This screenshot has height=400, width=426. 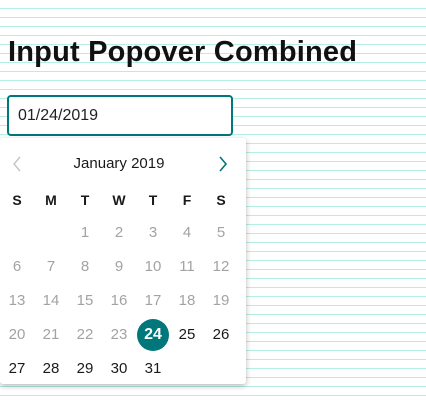 What do you see at coordinates (221, 300) in the screenshot?
I see `calendar-day-disabled: 19` at bounding box center [221, 300].